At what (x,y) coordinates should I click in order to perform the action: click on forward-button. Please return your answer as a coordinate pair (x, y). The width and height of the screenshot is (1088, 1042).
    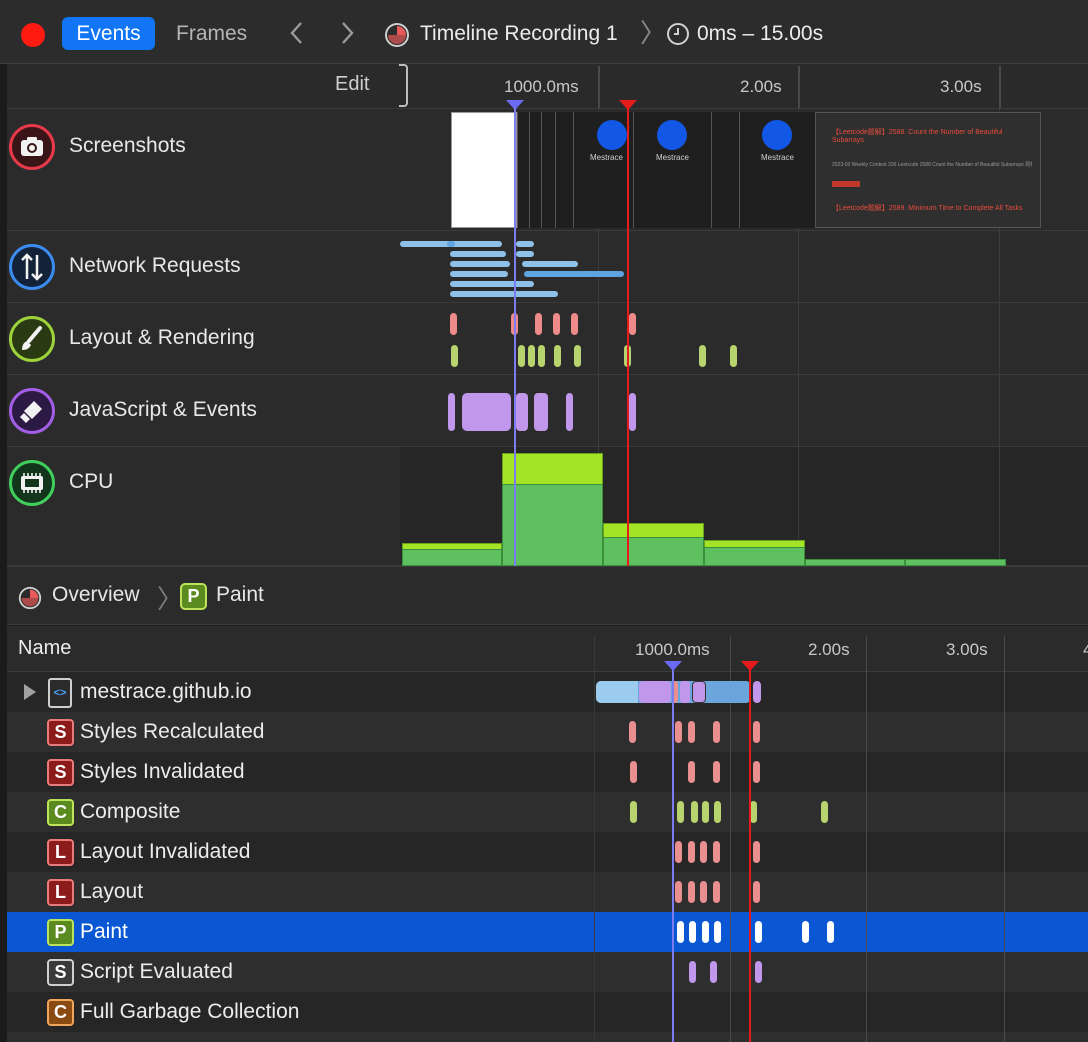
    Looking at the image, I should click on (347, 34).